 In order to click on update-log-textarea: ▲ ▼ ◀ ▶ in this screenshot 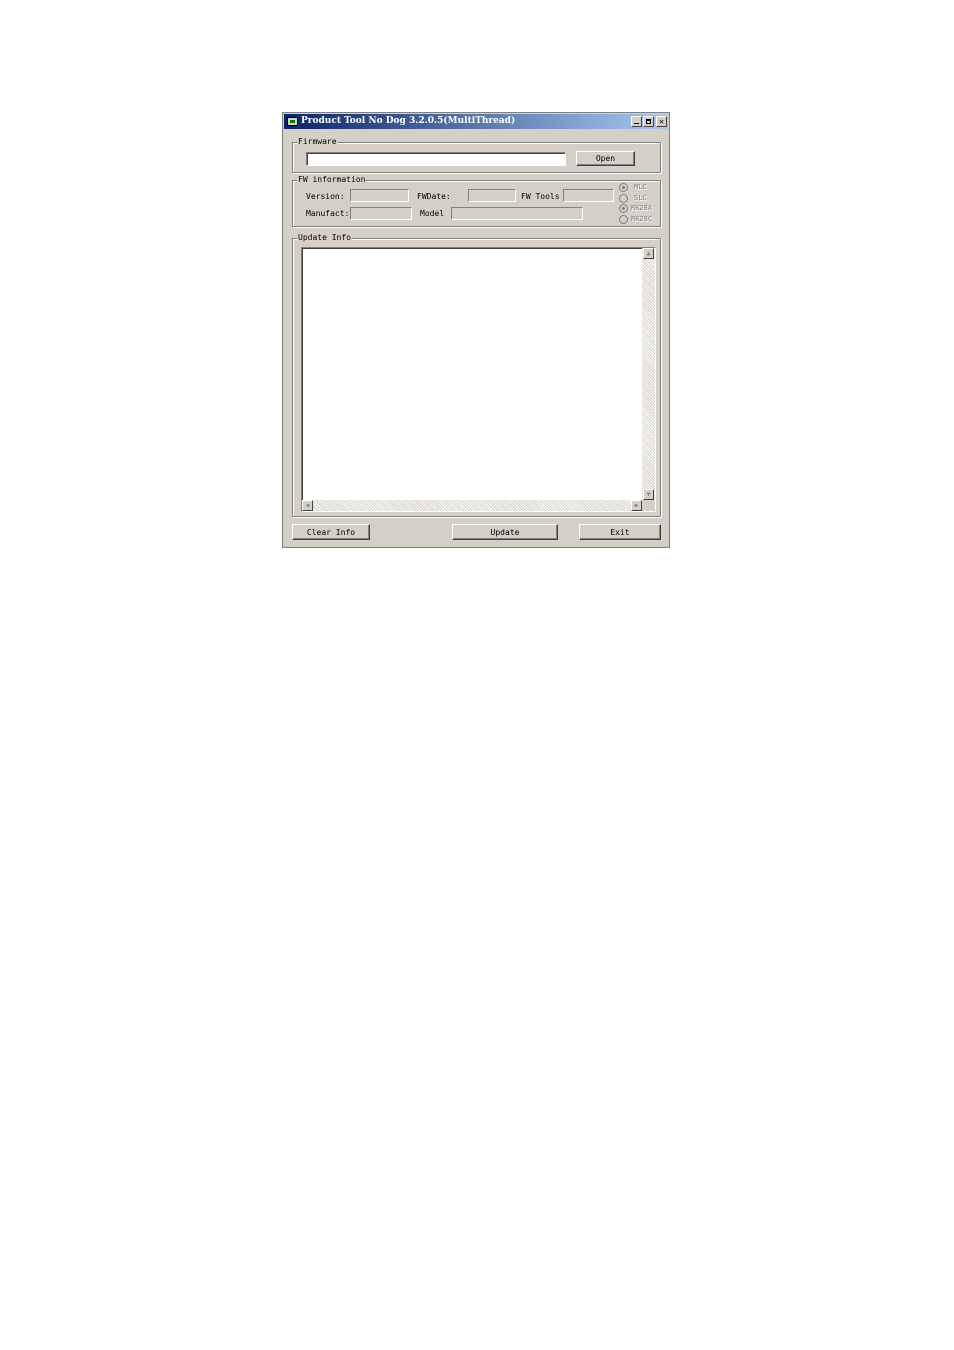, I will do `click(478, 379)`.